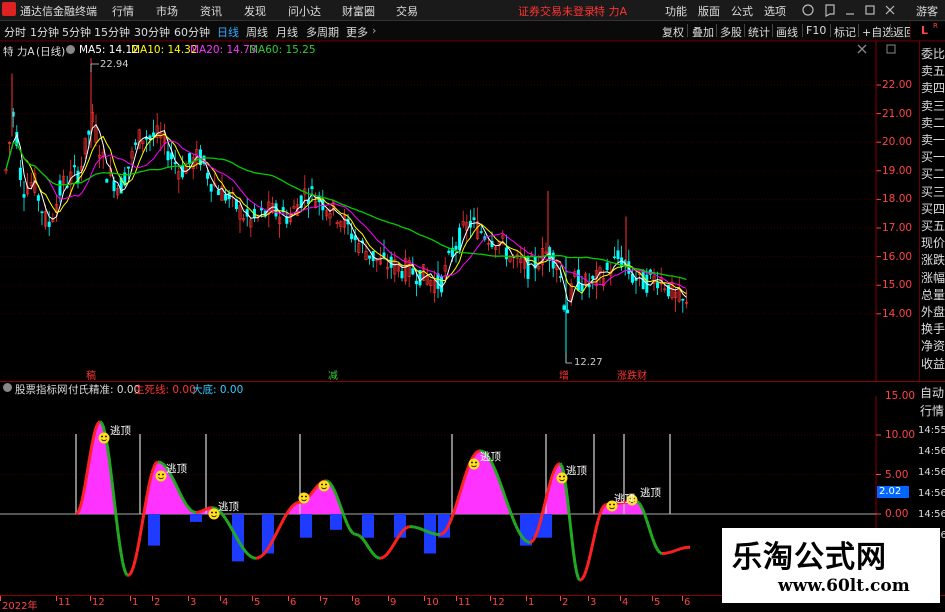 This screenshot has height=612, width=945. I want to click on menu-news: 资讯, so click(211, 11).